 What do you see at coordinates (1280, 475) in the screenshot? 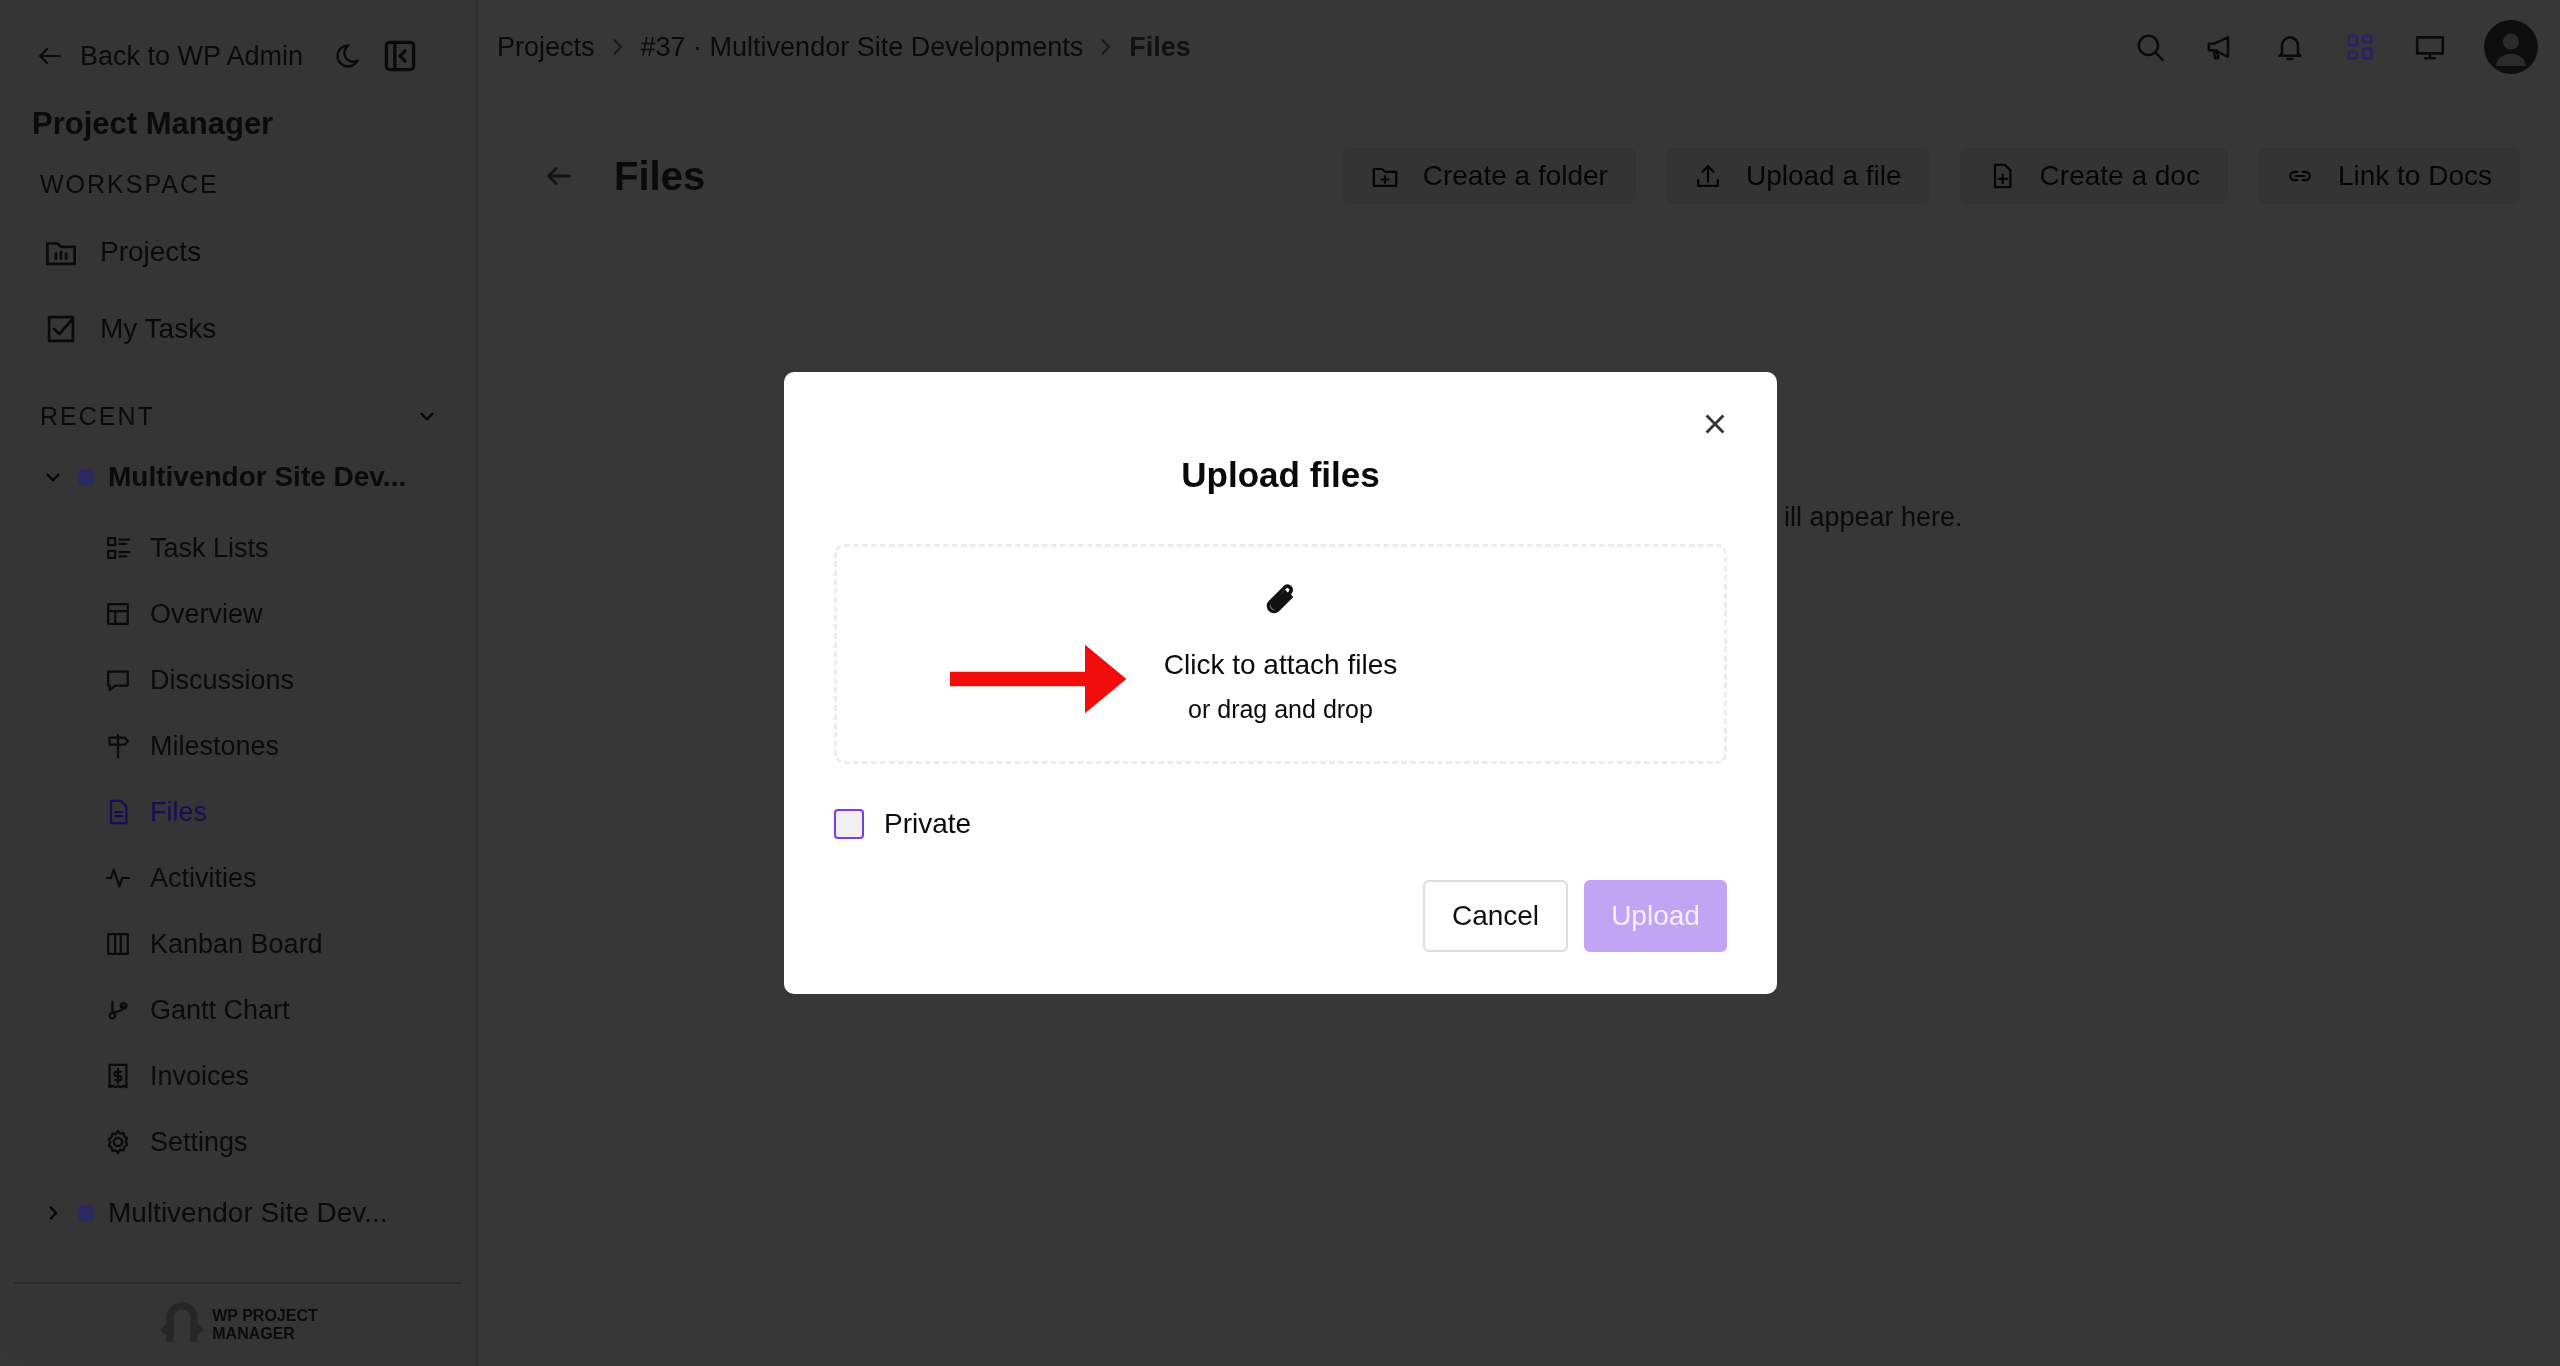
I see `dialog-title: Upload files` at bounding box center [1280, 475].